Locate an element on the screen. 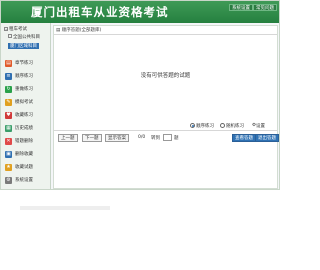 The height and width of the screenshot is (270, 320). tree-item-national: 全国公共科目 is located at coordinates (24, 37).